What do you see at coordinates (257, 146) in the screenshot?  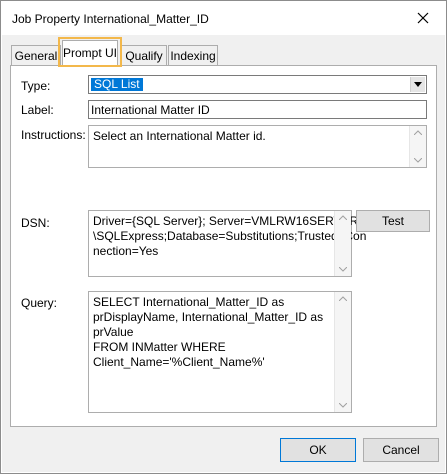 I see `instructions-field: Select an International Matter id.` at bounding box center [257, 146].